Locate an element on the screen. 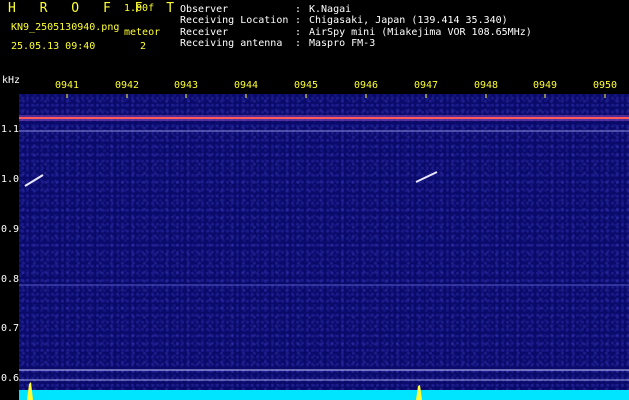  meta-value: Maspro FM-3 is located at coordinates (342, 43).